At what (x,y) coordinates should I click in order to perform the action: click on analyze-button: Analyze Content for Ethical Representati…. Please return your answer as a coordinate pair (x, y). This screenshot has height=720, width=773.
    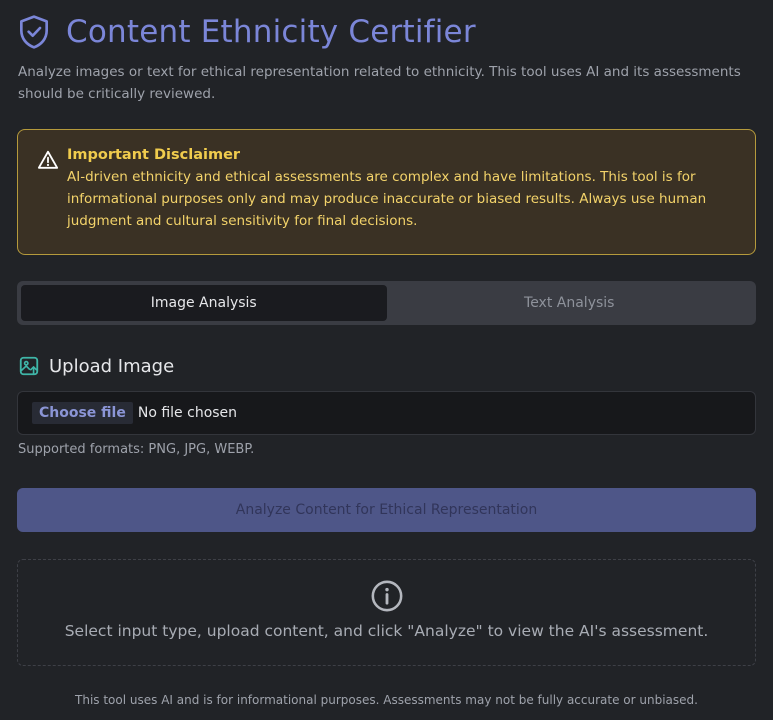
    Looking at the image, I should click on (386, 510).